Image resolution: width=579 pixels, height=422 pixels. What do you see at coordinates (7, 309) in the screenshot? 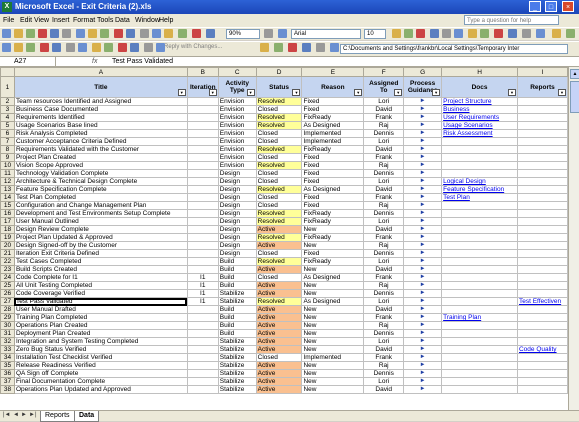
I see `row-header: 28` at bounding box center [7, 309].